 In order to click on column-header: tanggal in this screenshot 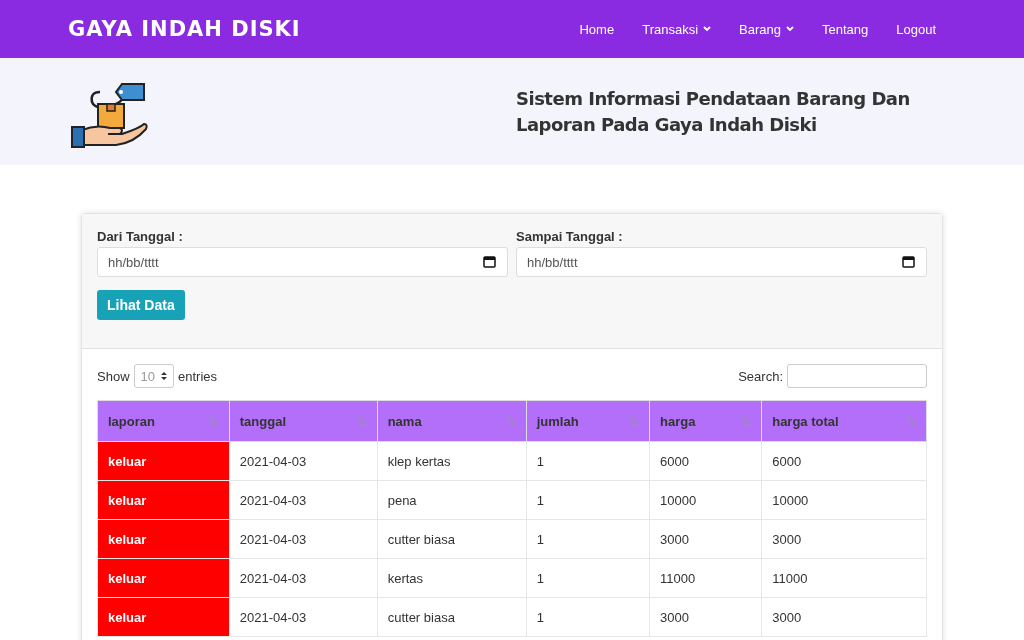, I will do `click(303, 421)`.